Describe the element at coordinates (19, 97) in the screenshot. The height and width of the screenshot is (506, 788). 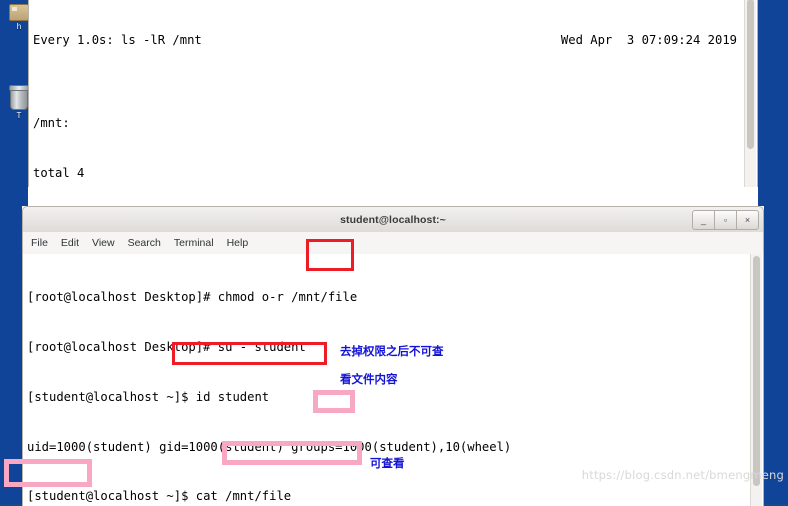
I see `trash-icon` at that location.